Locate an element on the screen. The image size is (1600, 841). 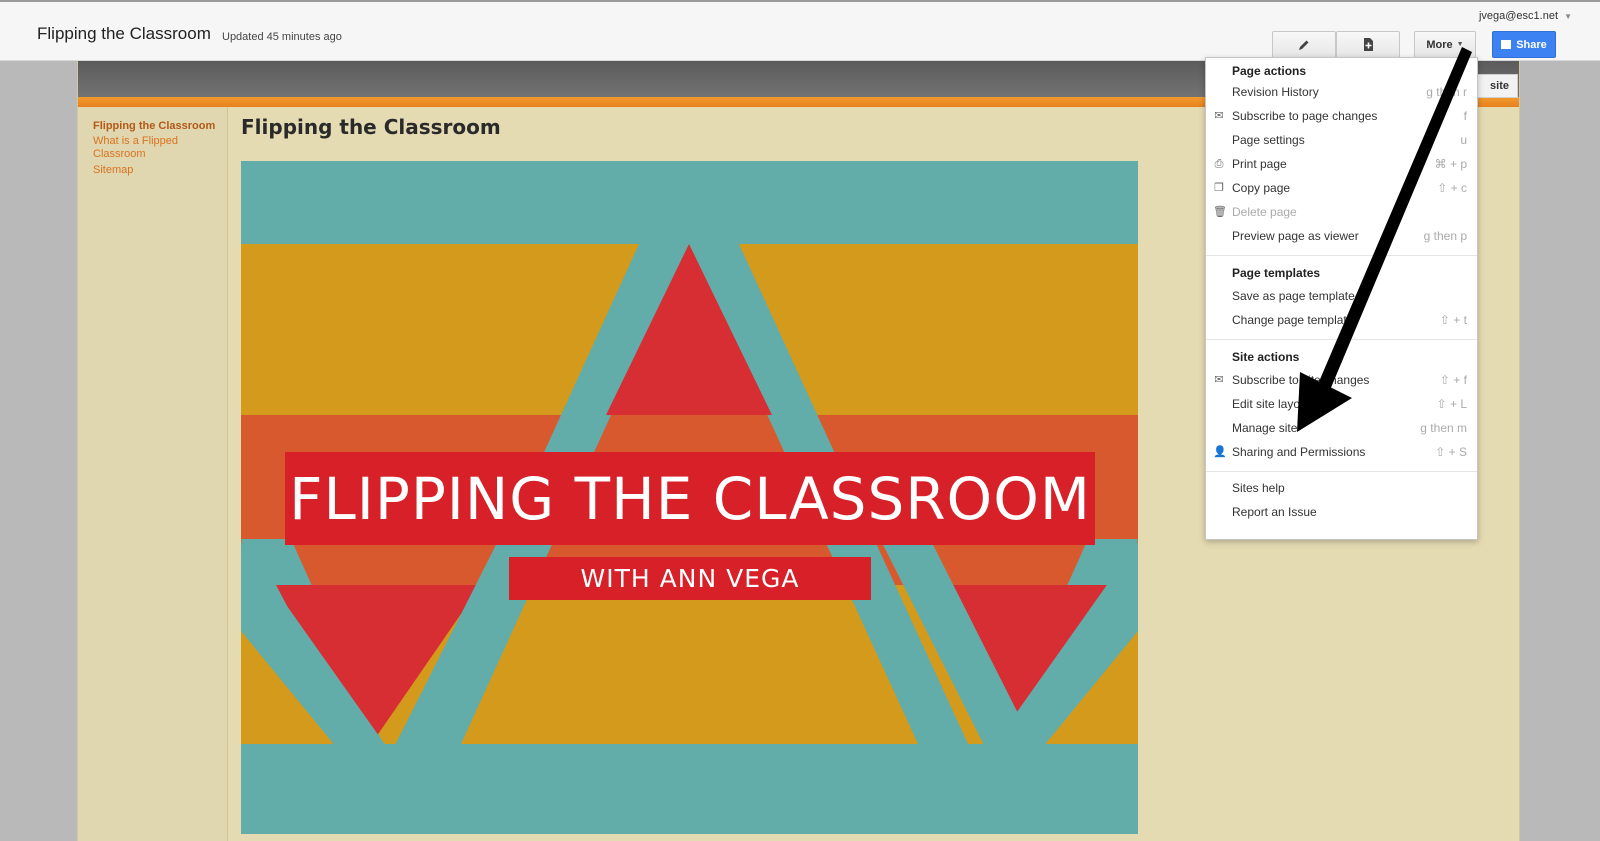
share-button: Share is located at coordinates (1524, 44).